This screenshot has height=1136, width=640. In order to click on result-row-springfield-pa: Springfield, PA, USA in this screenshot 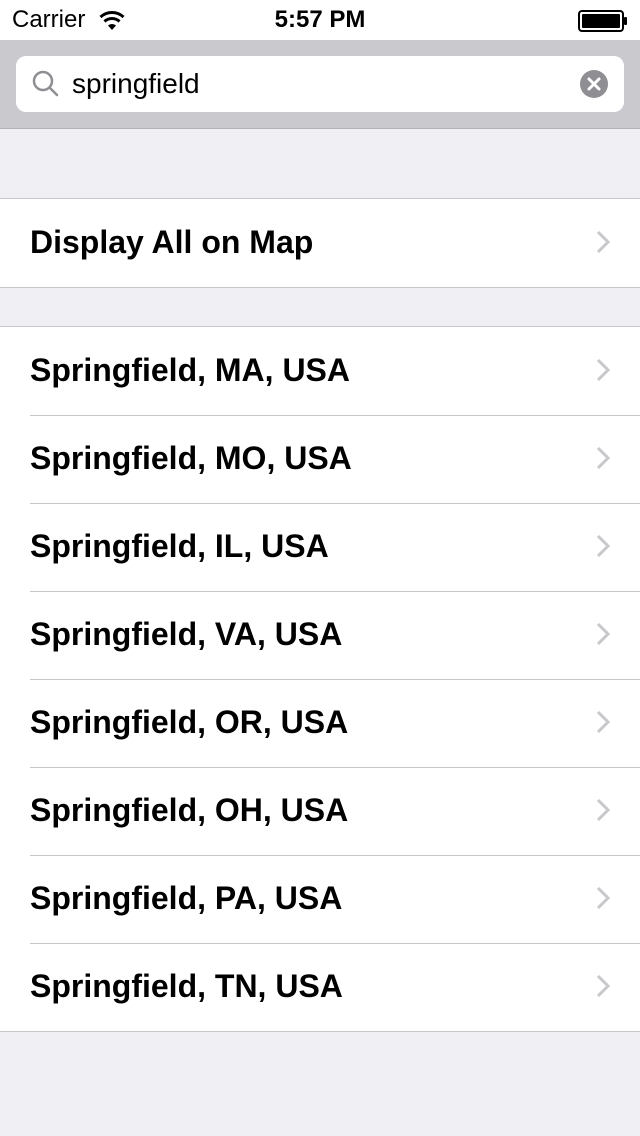, I will do `click(320, 899)`.